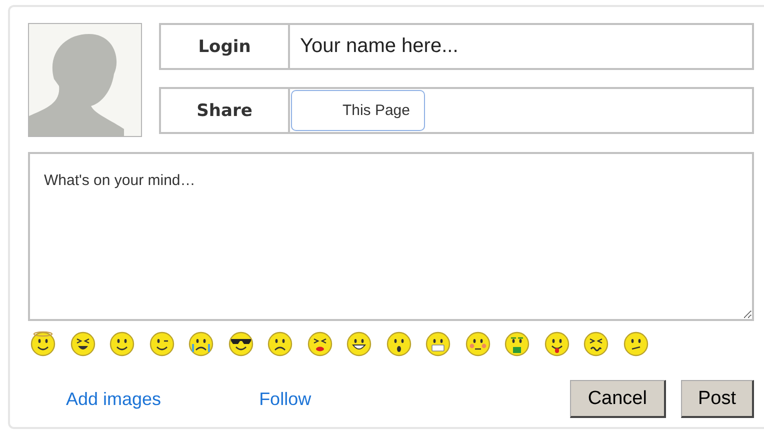 This screenshot has width=764, height=441. I want to click on confused-smiley-icon, so click(635, 344).